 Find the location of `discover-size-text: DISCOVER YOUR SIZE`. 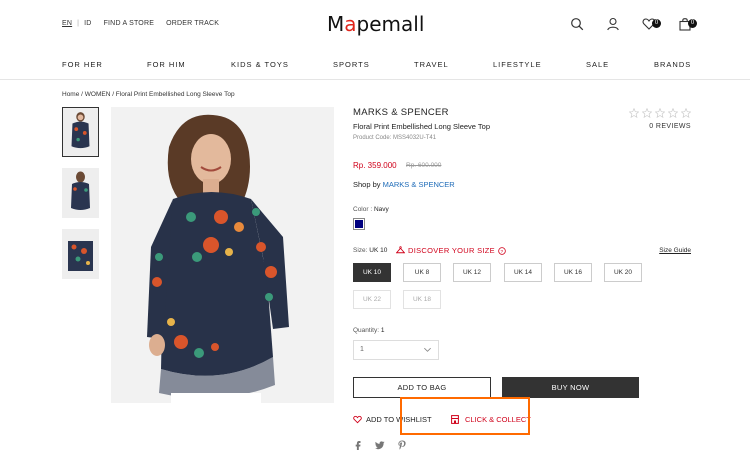

discover-size-text: DISCOVER YOUR SIZE is located at coordinates (451, 250).